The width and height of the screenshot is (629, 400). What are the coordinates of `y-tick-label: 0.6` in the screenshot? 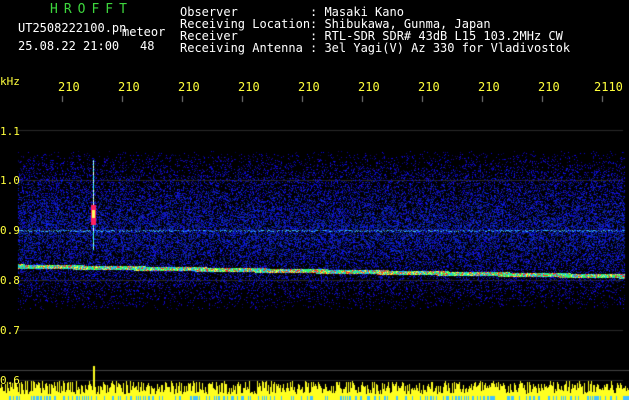 It's located at (10, 380).